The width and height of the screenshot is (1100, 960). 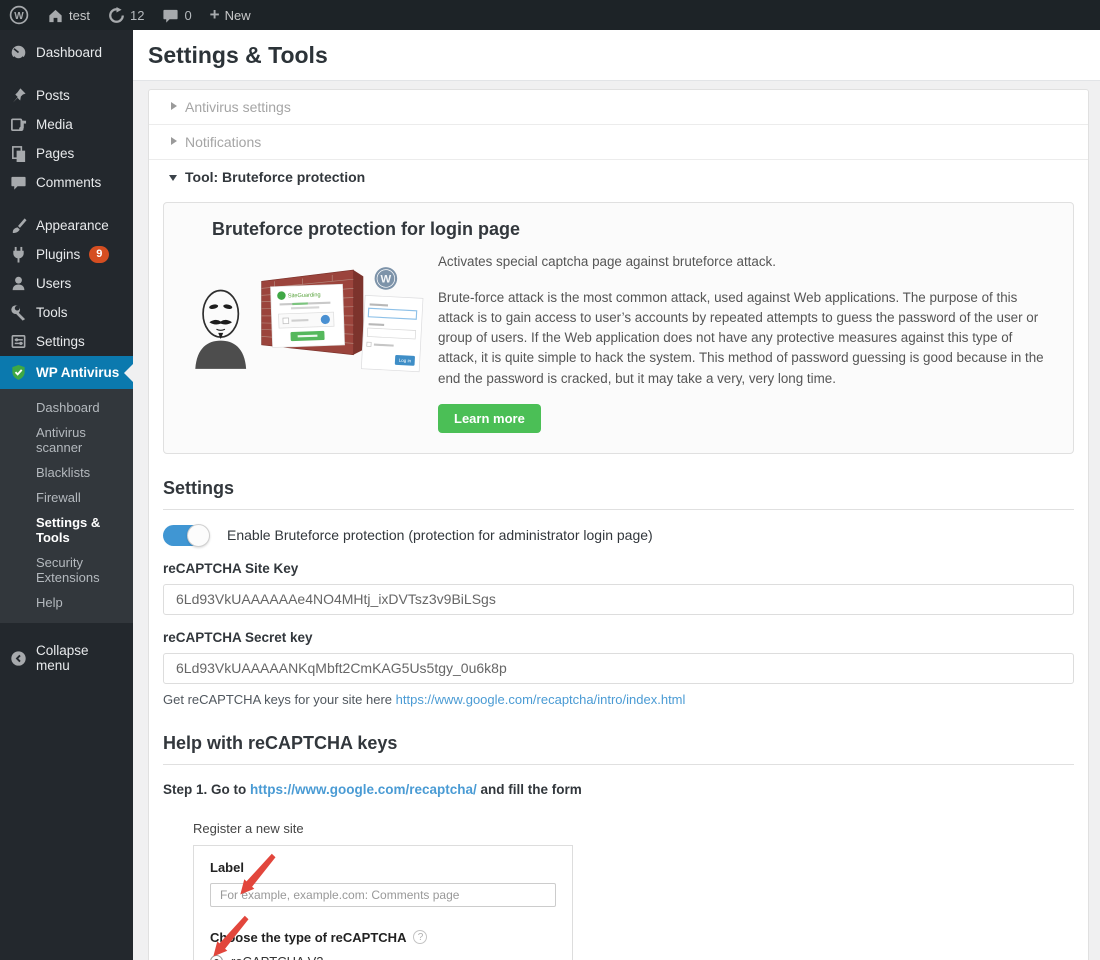 I want to click on promo-title: Bruteforce protection for login page, so click(x=366, y=229).